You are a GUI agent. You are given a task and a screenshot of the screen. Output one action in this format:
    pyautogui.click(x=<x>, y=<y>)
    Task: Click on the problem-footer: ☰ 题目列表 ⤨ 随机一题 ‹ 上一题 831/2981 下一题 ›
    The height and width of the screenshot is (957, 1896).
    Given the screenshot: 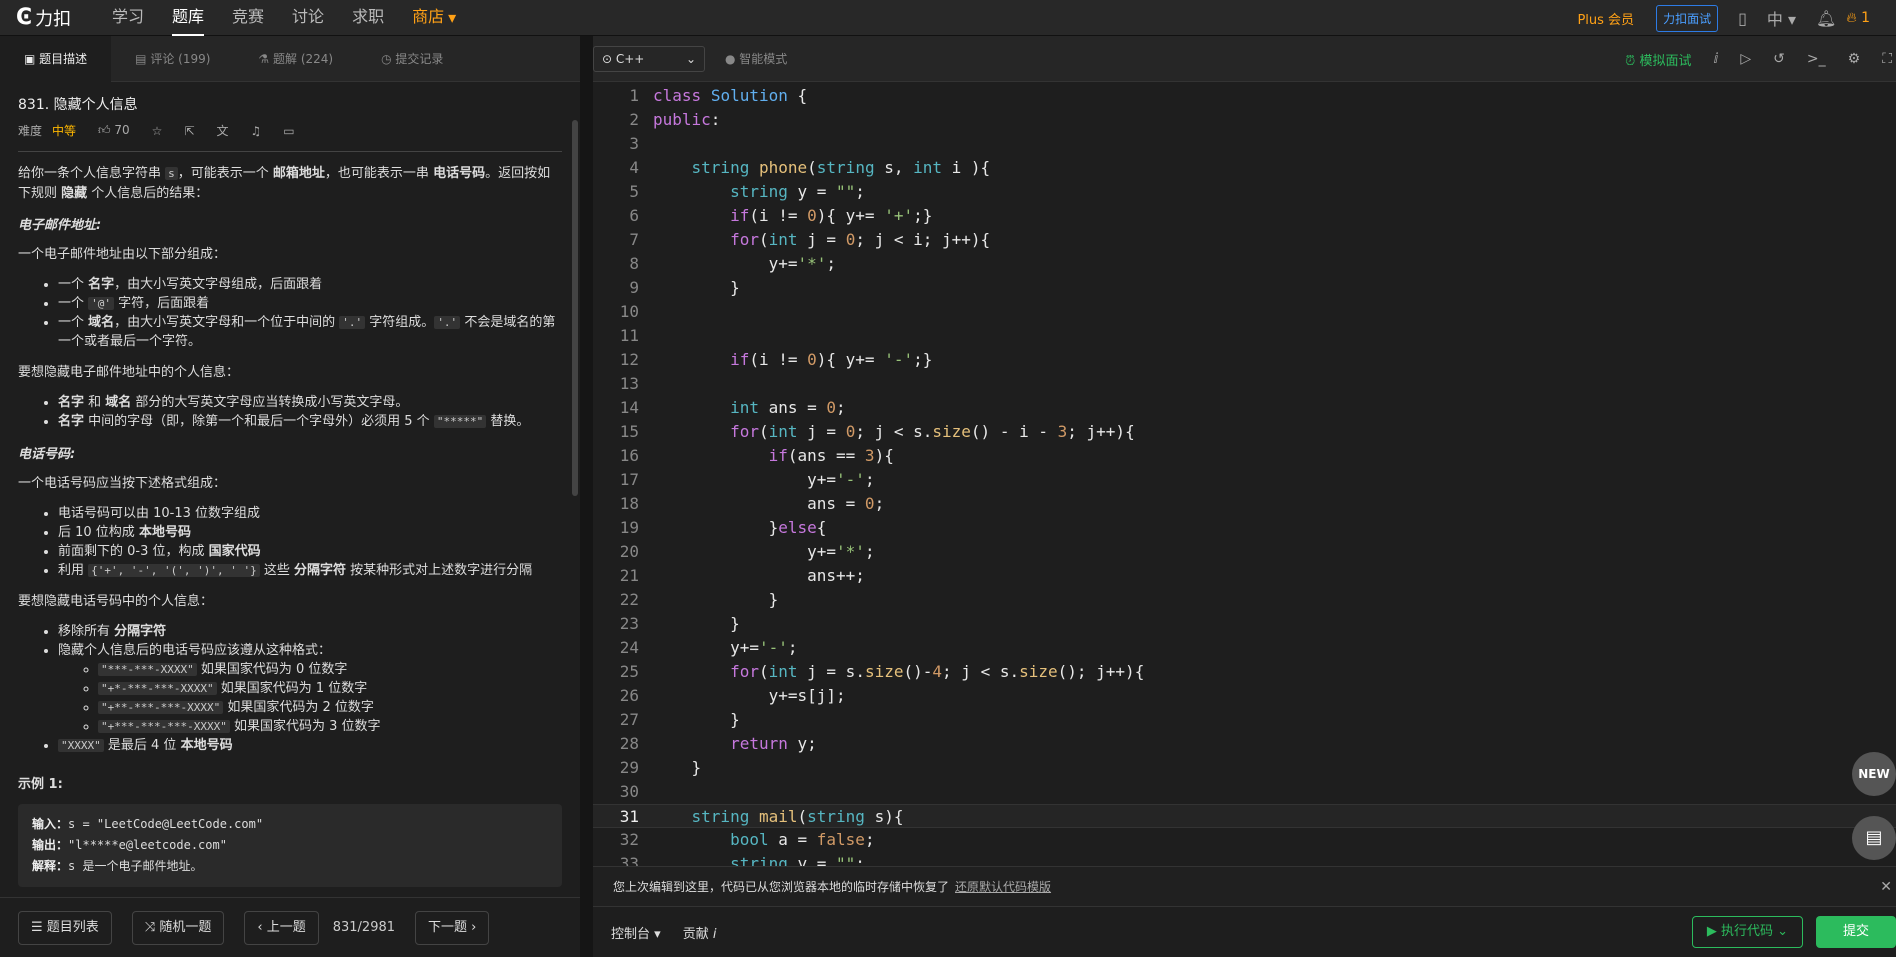 What is the action you would take?
    pyautogui.click(x=290, y=927)
    